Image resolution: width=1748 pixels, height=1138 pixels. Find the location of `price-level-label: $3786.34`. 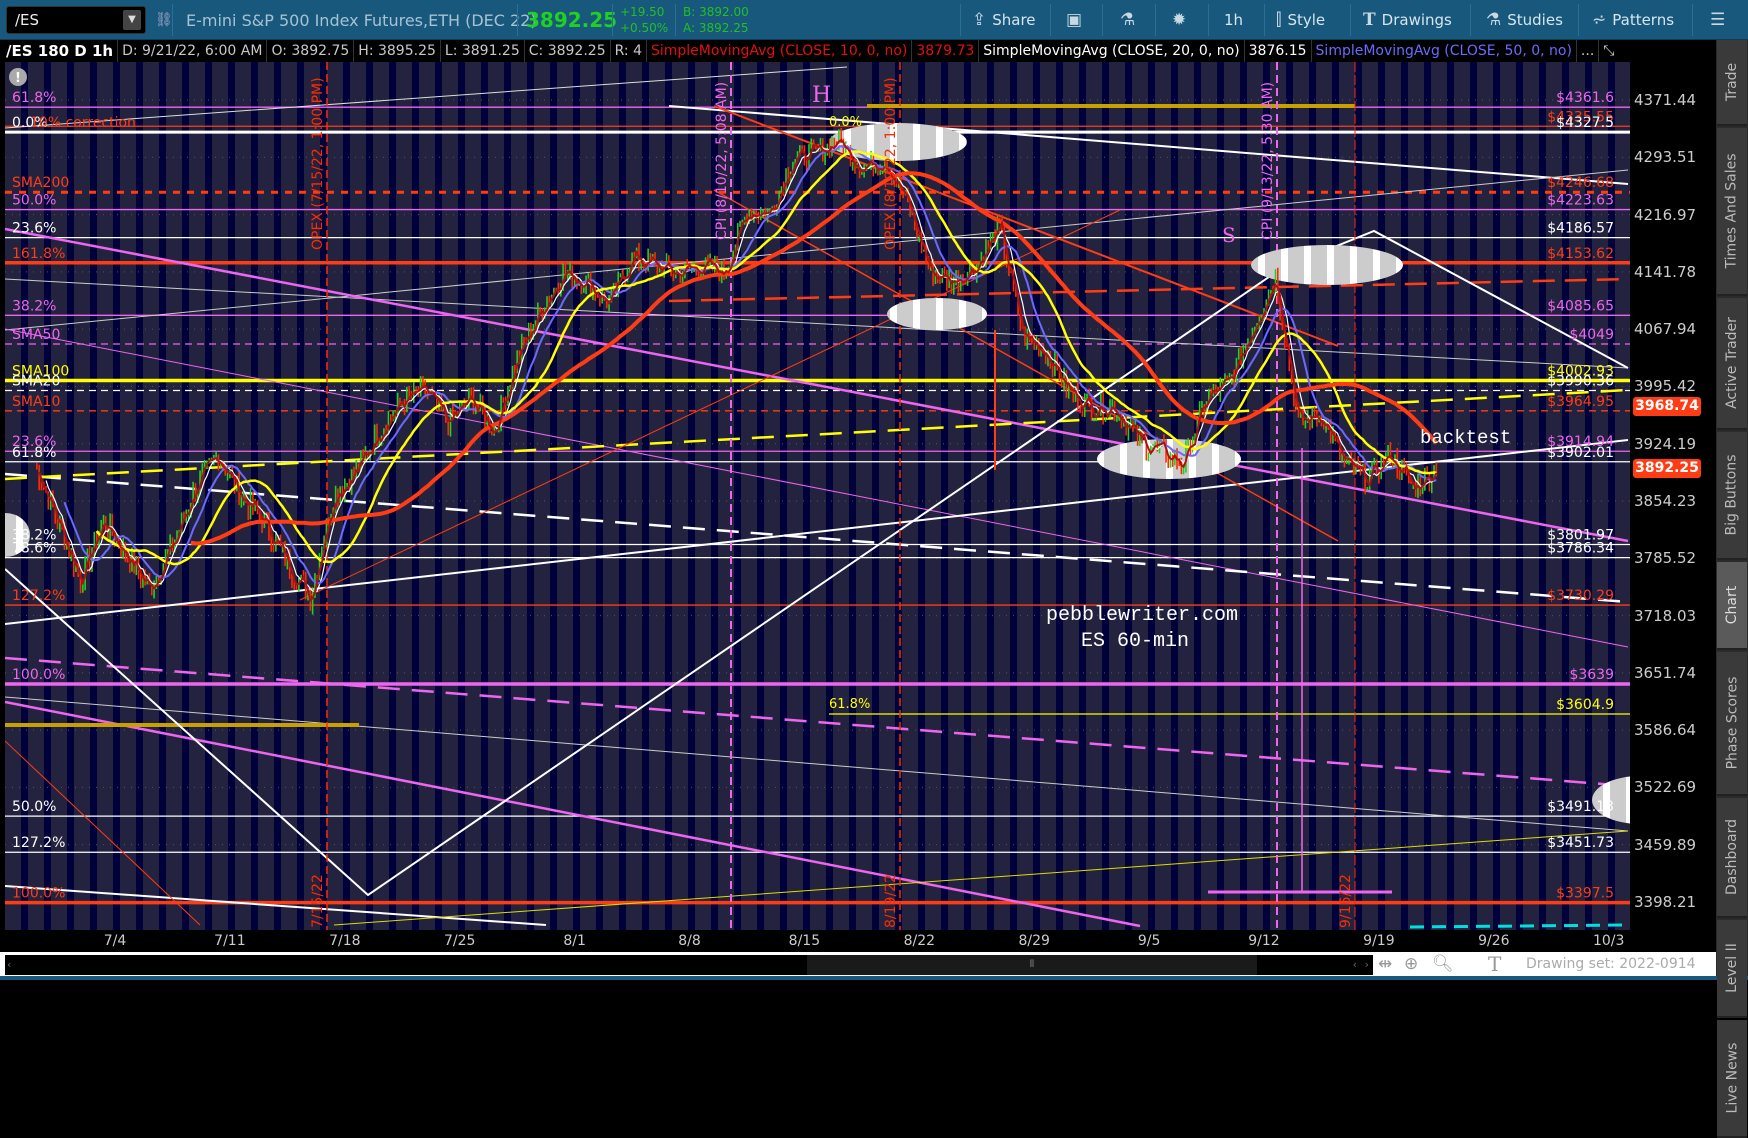

price-level-label: $3786.34 is located at coordinates (1580, 549).